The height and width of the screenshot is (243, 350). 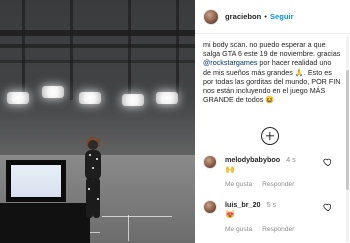 I want to click on comment-meta: luis_br_20 5 s, so click(x=259, y=204).